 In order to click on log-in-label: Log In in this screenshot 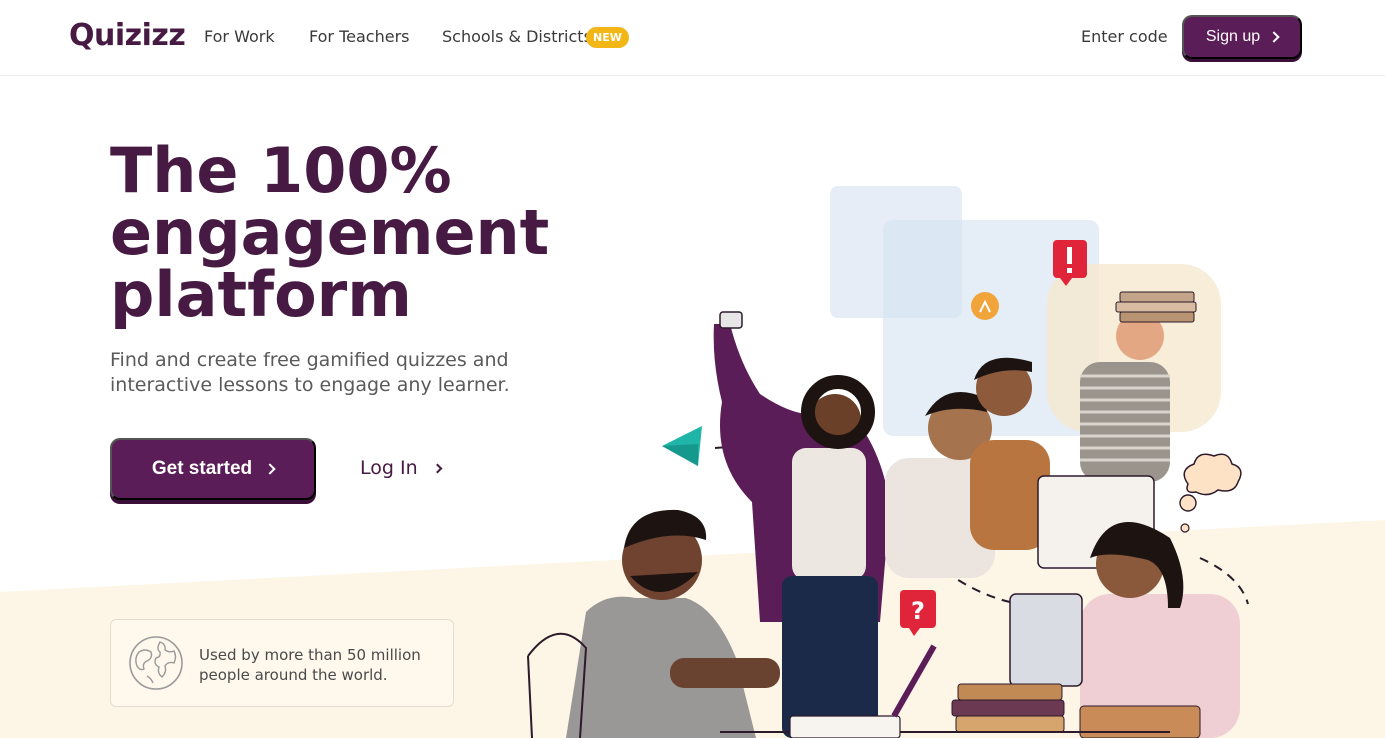, I will do `click(389, 468)`.